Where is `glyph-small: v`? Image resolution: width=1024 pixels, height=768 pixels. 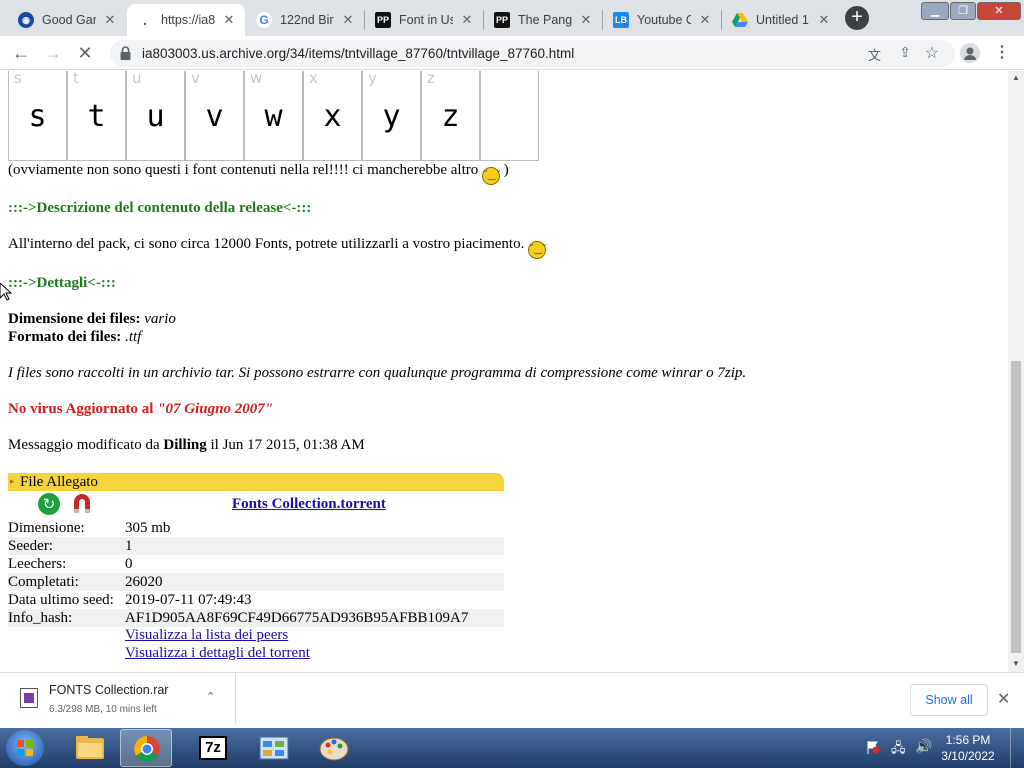 glyph-small: v is located at coordinates (195, 79).